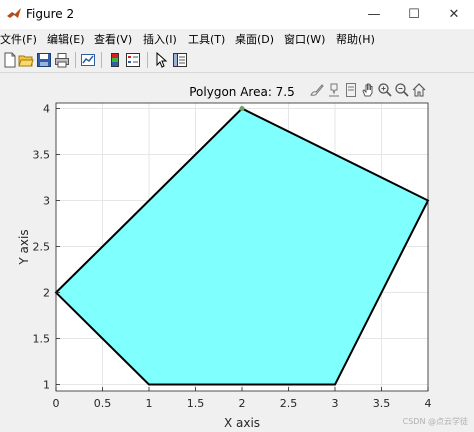  I want to click on x-tick-label: 3.5, so click(382, 403).